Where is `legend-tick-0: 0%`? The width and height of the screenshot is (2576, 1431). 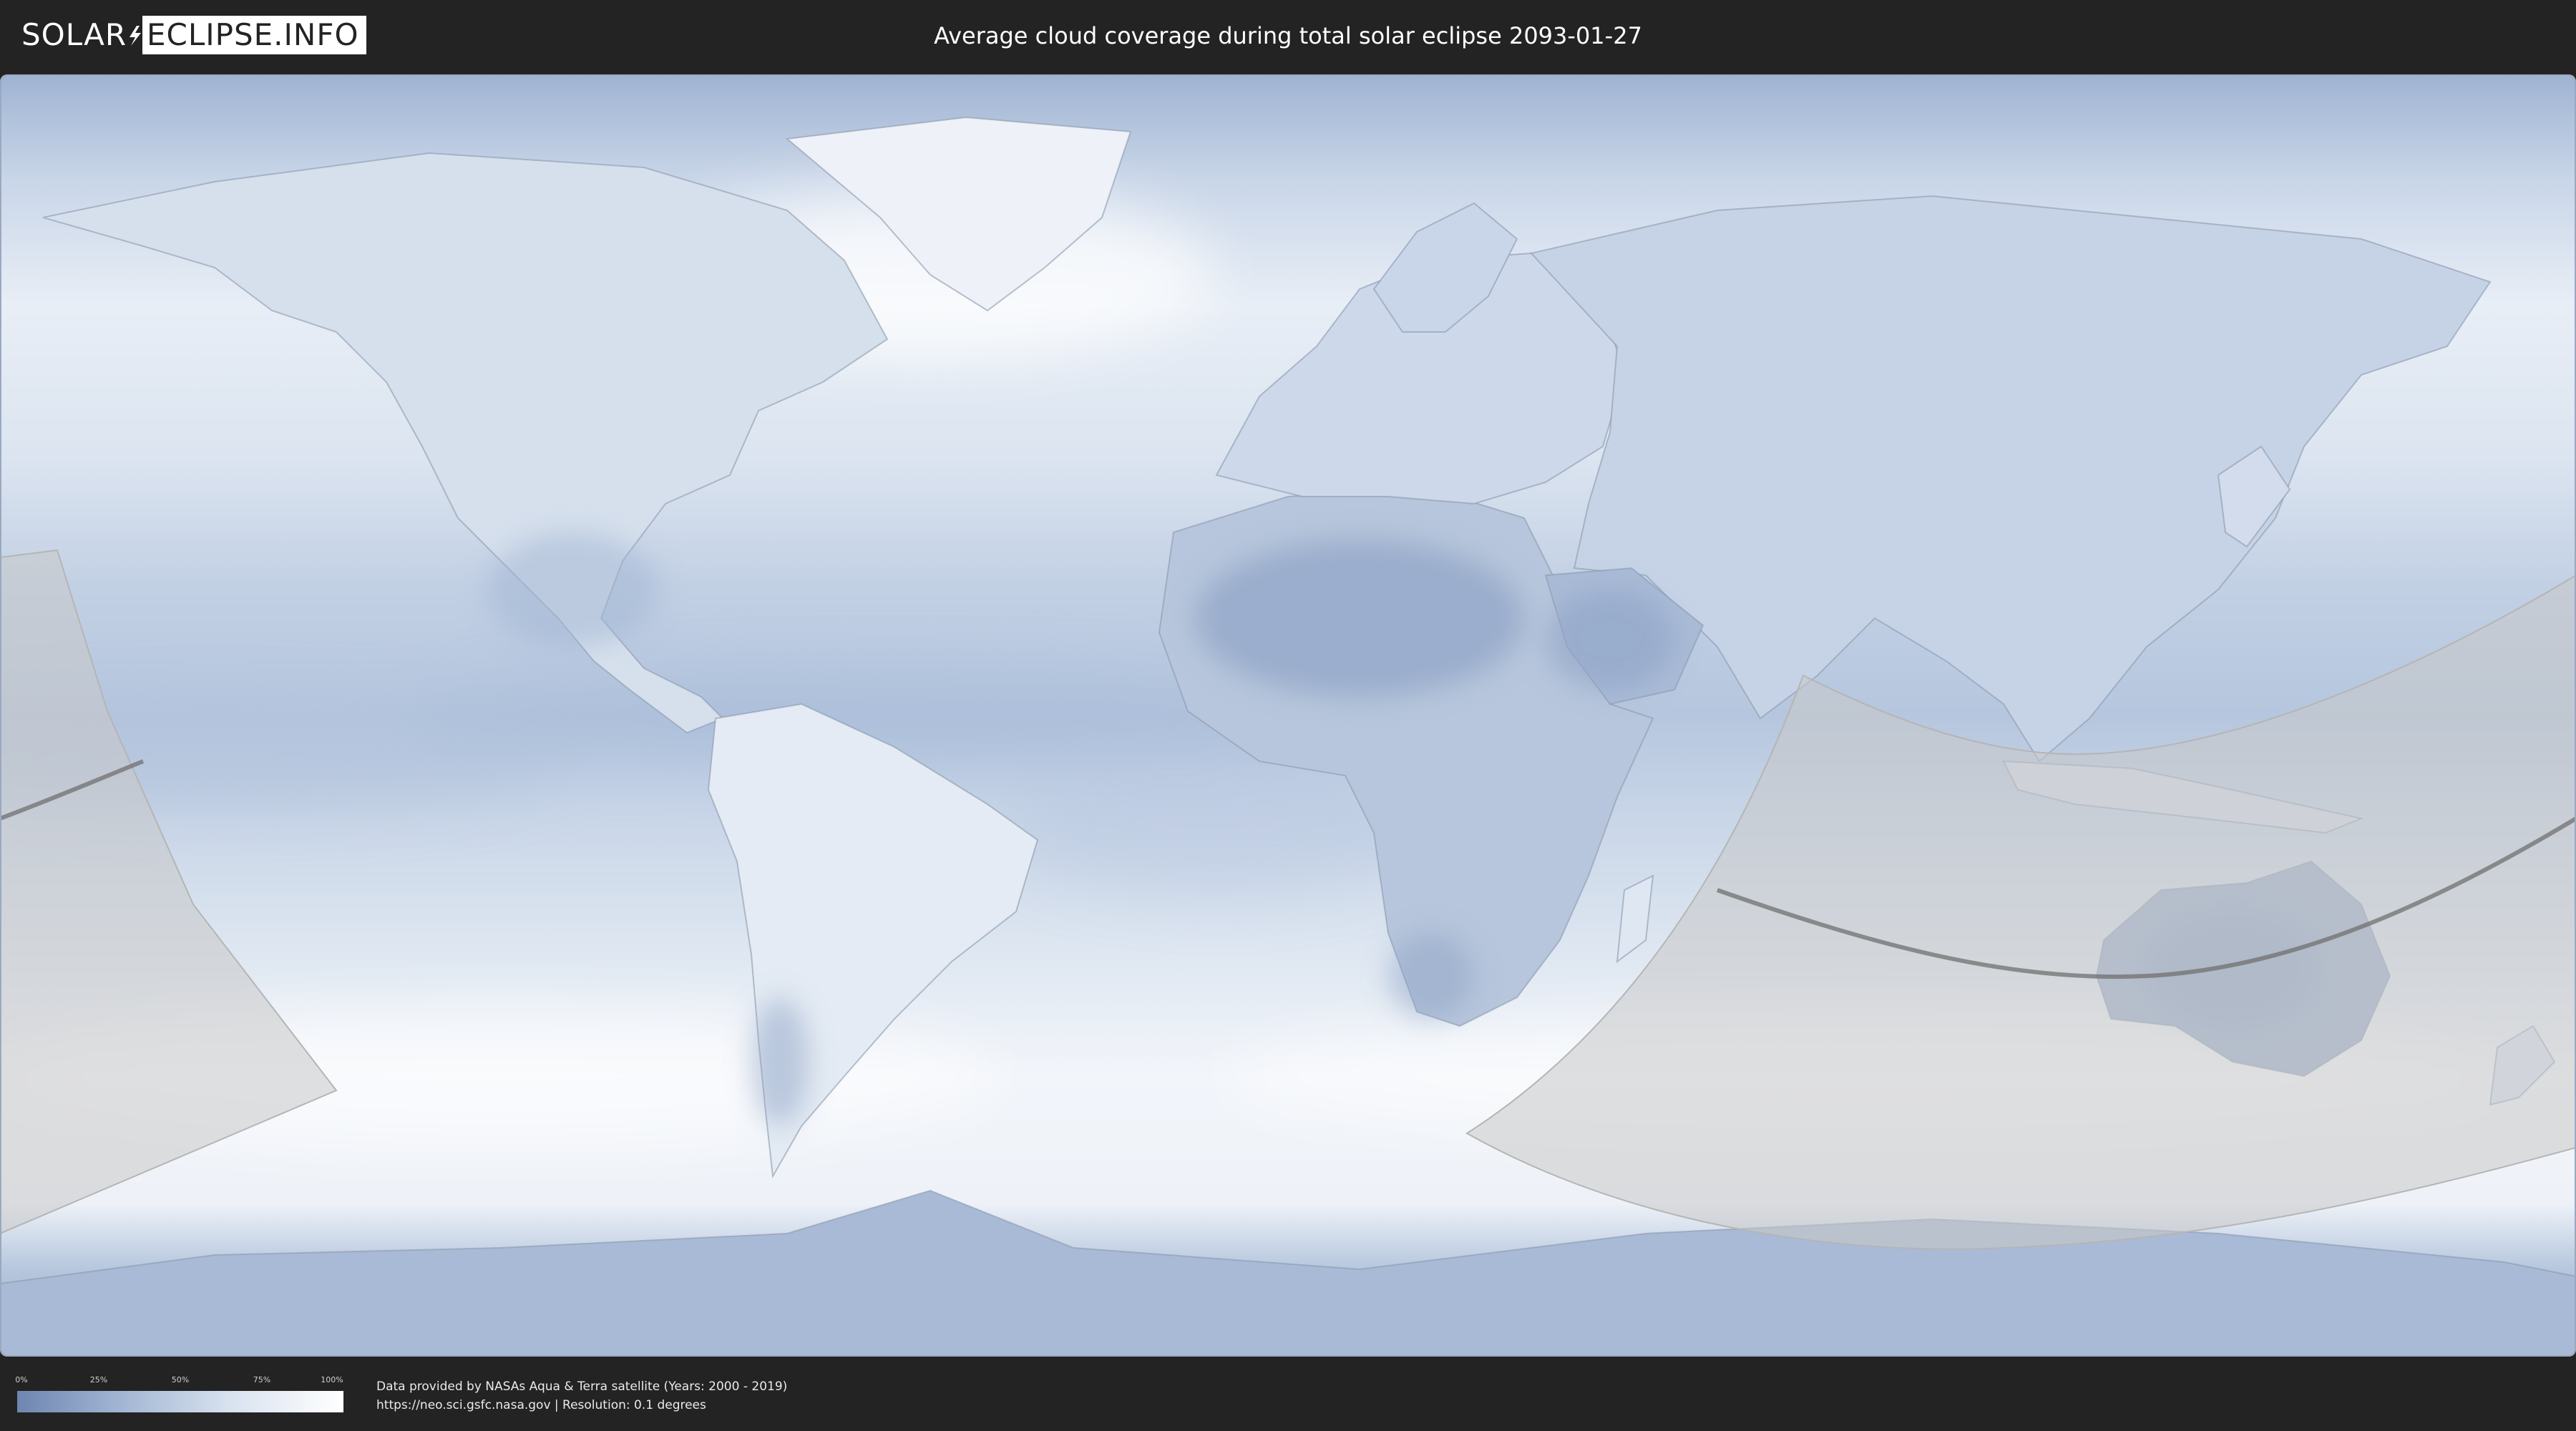
legend-tick-0: 0% is located at coordinates (21, 1379).